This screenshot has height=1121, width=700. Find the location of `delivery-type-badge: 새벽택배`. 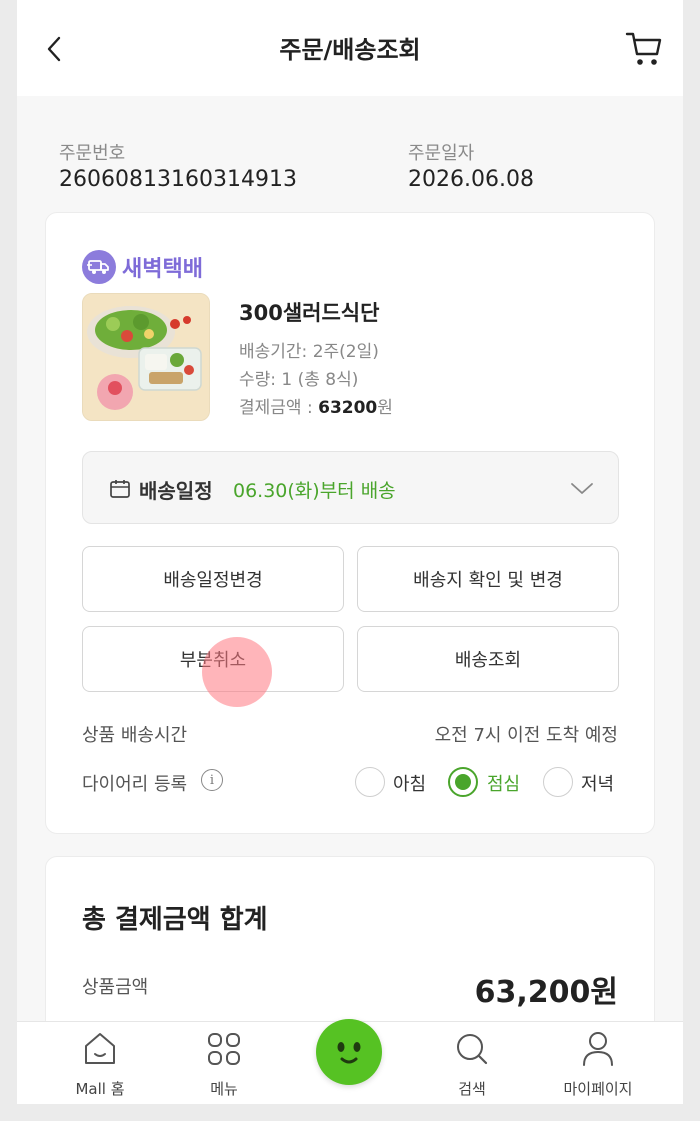

delivery-type-badge: 새벽택배 is located at coordinates (142, 267).